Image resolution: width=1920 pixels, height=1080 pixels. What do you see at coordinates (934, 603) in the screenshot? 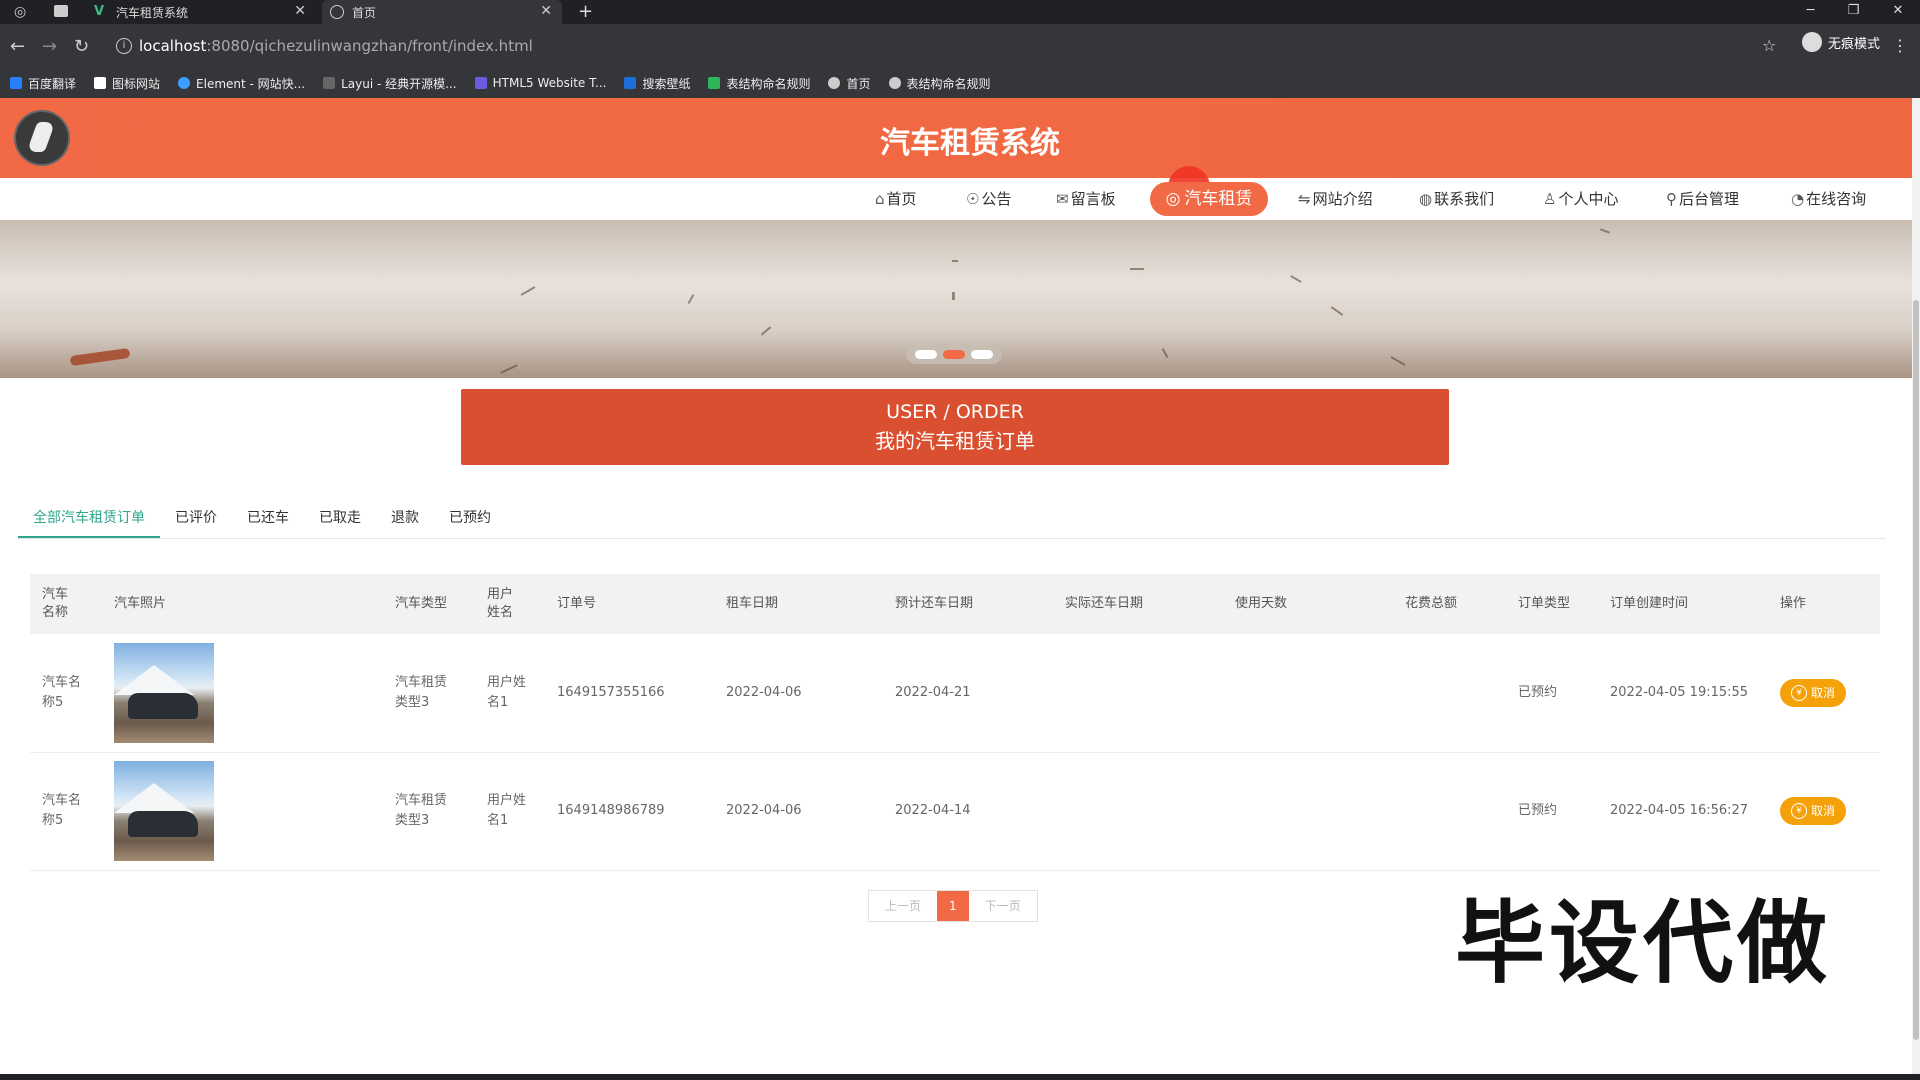
I see `column-header: 预计还车日期` at bounding box center [934, 603].